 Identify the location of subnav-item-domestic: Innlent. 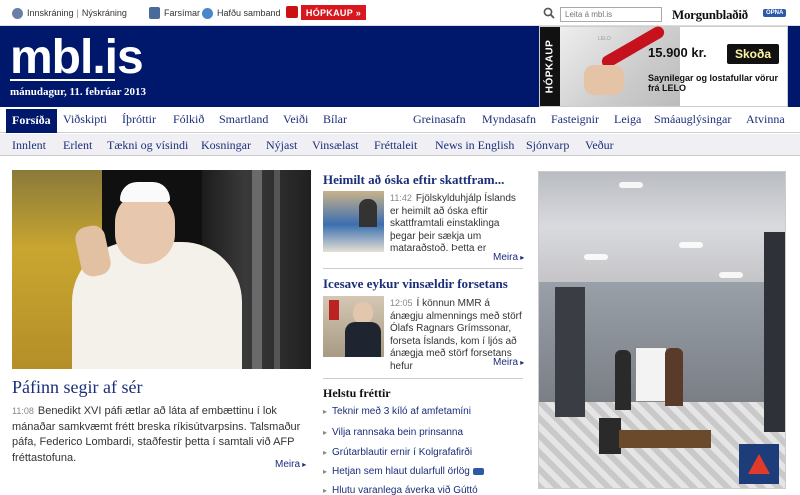
(29, 145).